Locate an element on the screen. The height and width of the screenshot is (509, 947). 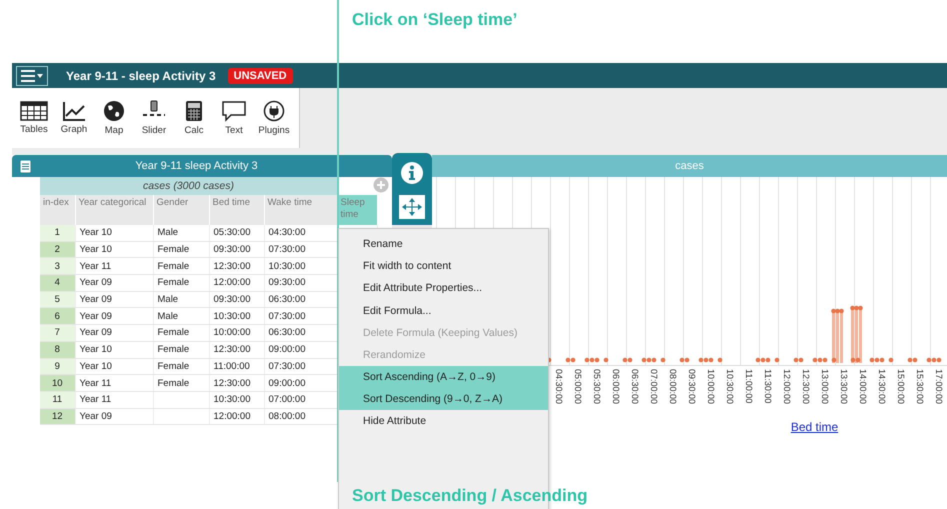
table-title: Year 9-11 sleep Activity 3 is located at coordinates (196, 166).